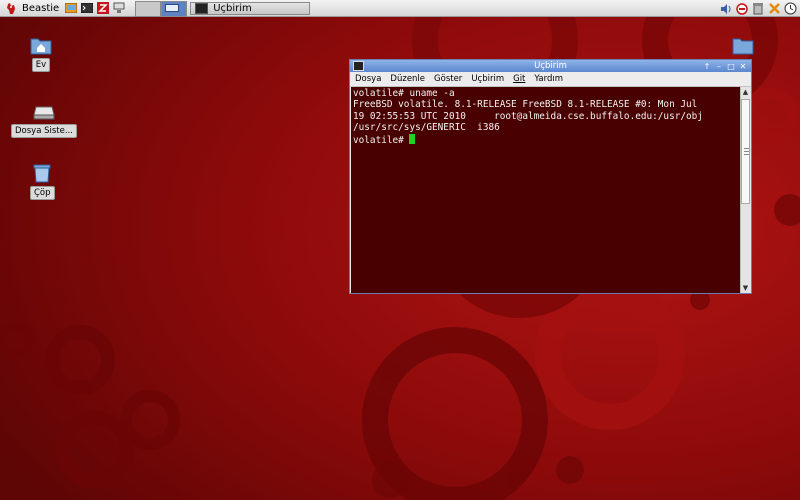 This screenshot has width=800, height=500. I want to click on clock-icon, so click(790, 9).